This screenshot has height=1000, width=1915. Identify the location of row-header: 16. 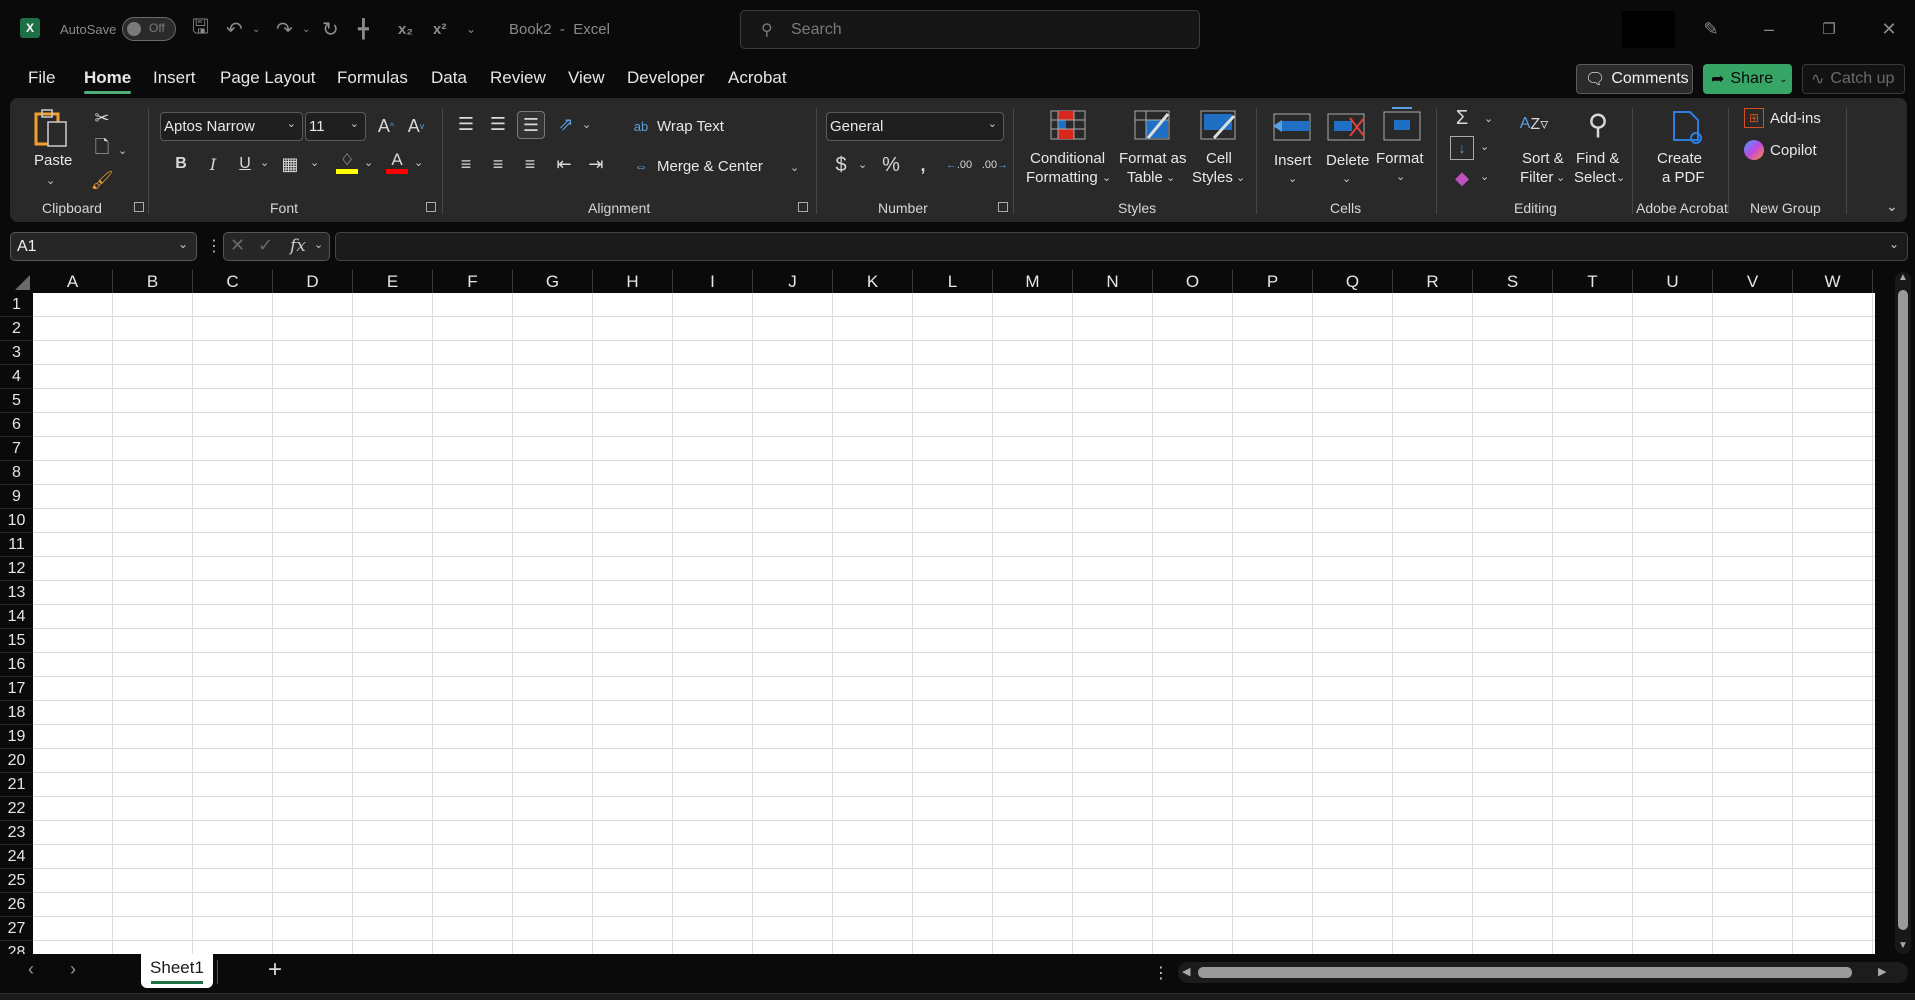
(16, 665).